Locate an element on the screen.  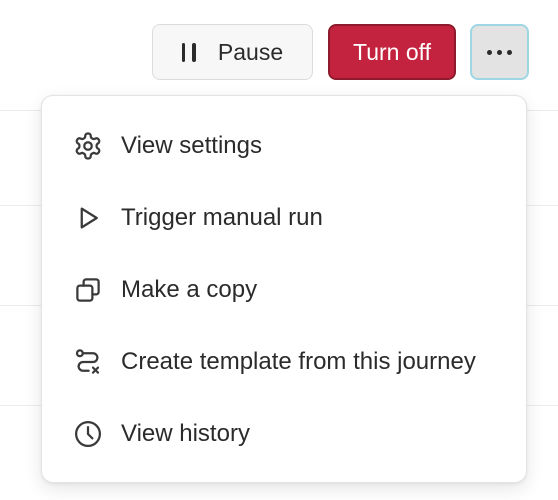
turn-off-button-label: Turn off is located at coordinates (392, 51).